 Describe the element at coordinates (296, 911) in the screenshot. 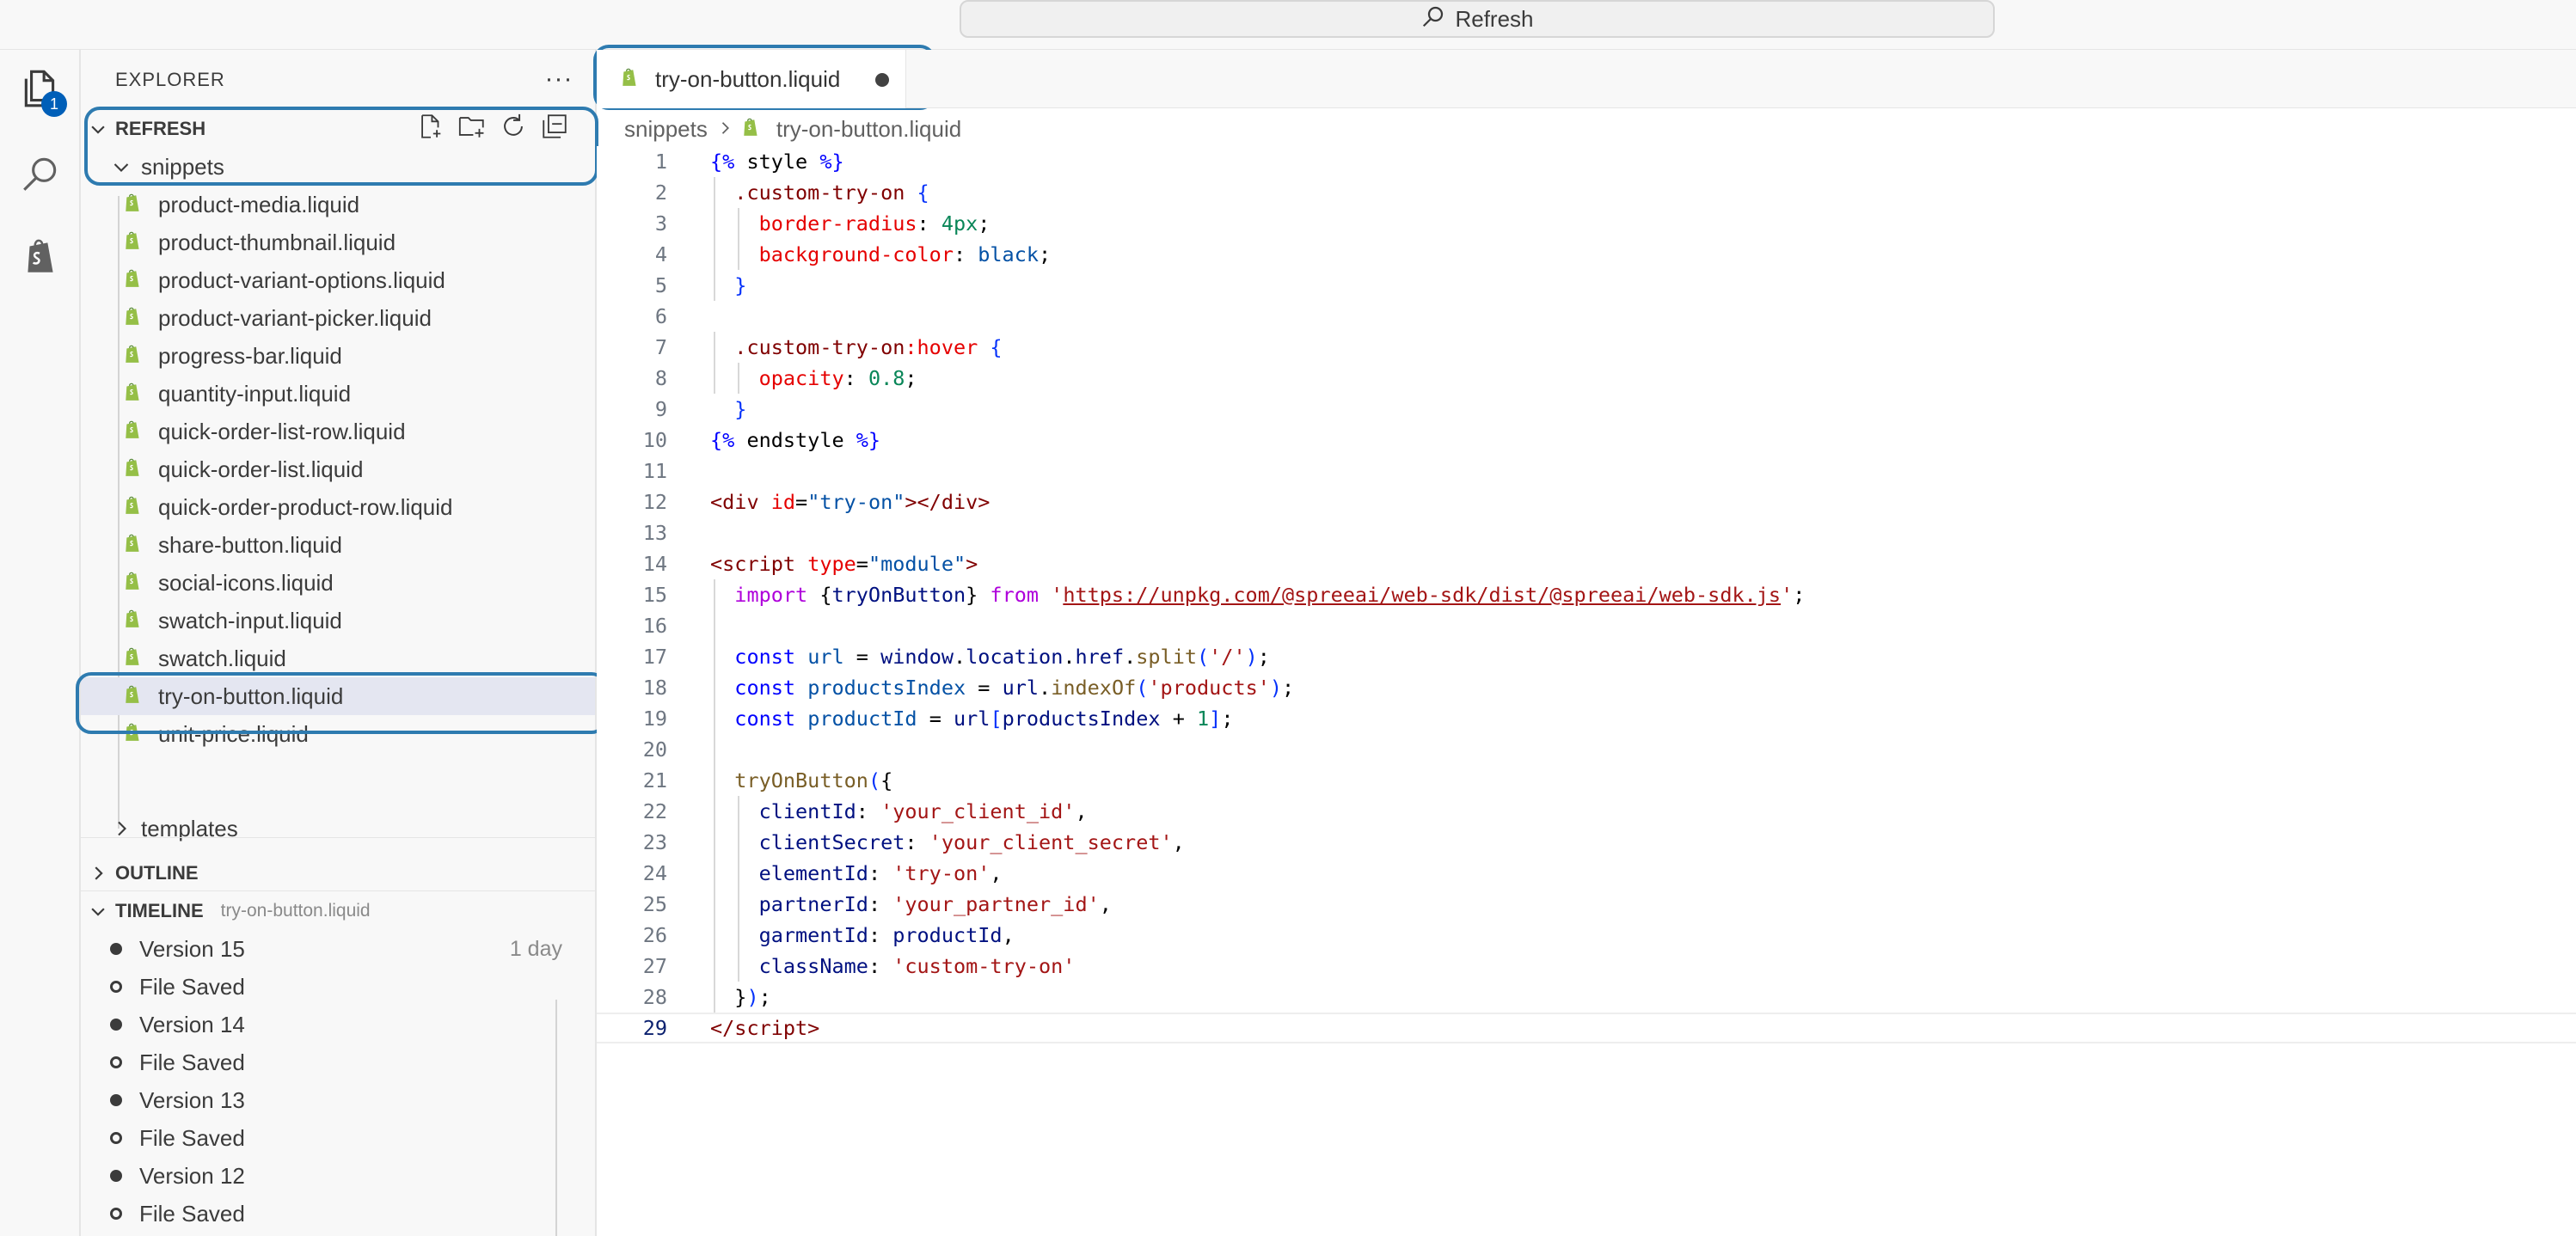

I see `timeline-file: try-on-button.liquid` at that location.